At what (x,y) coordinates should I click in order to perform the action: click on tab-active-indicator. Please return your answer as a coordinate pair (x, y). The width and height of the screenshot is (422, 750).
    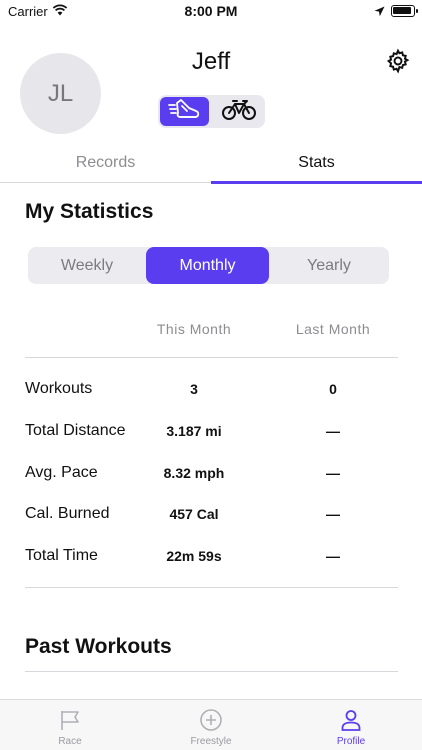
    Looking at the image, I should click on (316, 182).